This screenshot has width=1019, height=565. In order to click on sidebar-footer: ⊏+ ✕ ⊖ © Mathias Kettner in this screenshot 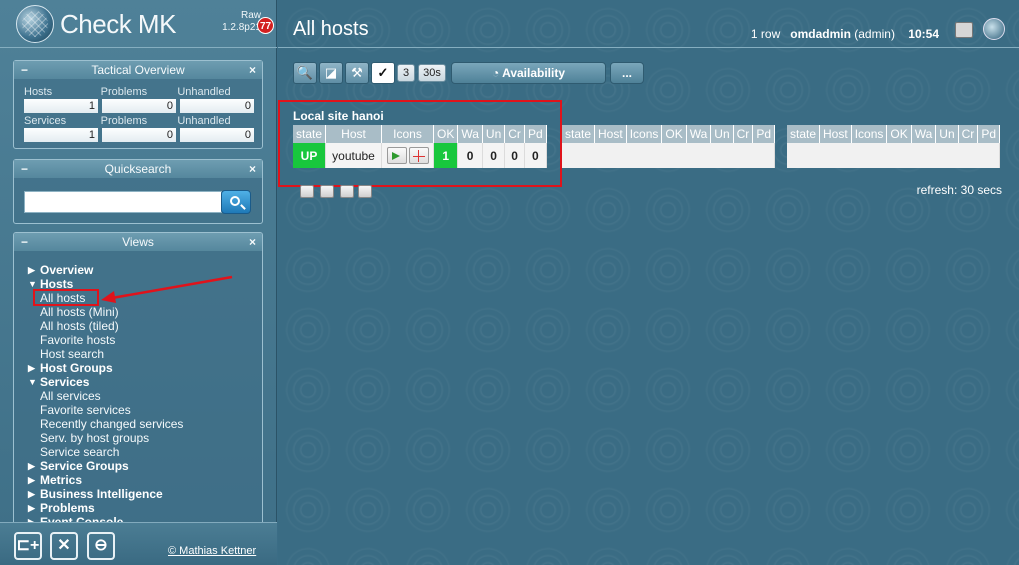, I will do `click(138, 543)`.